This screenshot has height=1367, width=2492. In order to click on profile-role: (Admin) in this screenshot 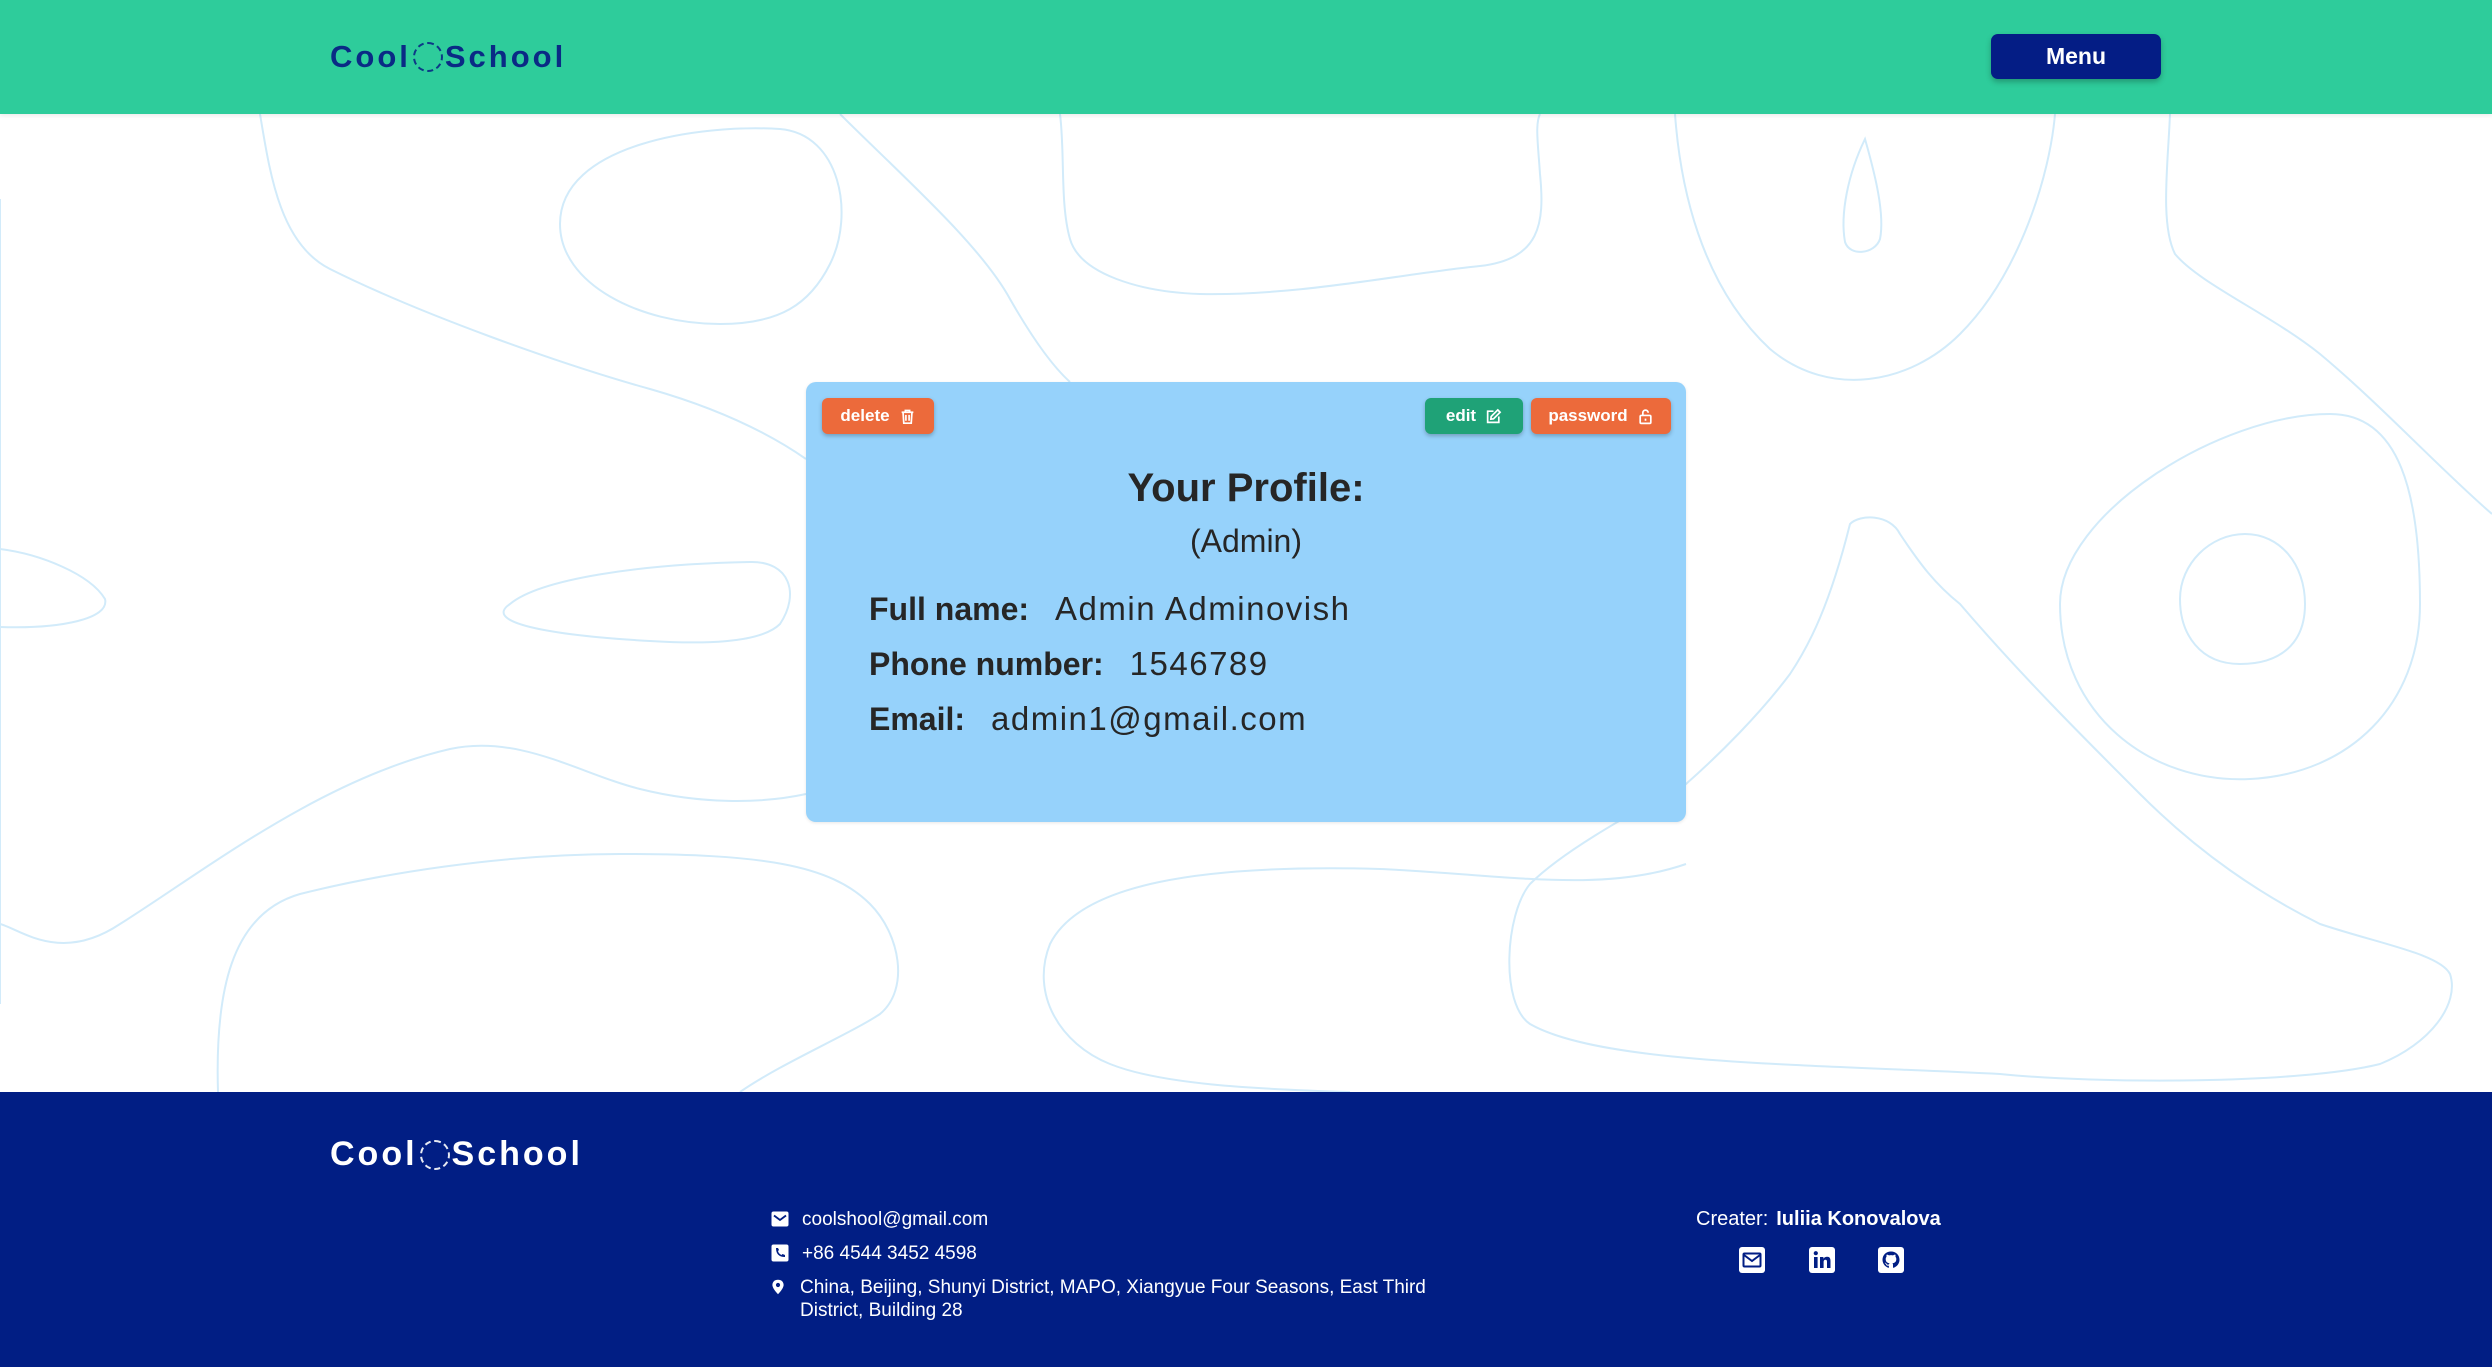, I will do `click(1245, 541)`.